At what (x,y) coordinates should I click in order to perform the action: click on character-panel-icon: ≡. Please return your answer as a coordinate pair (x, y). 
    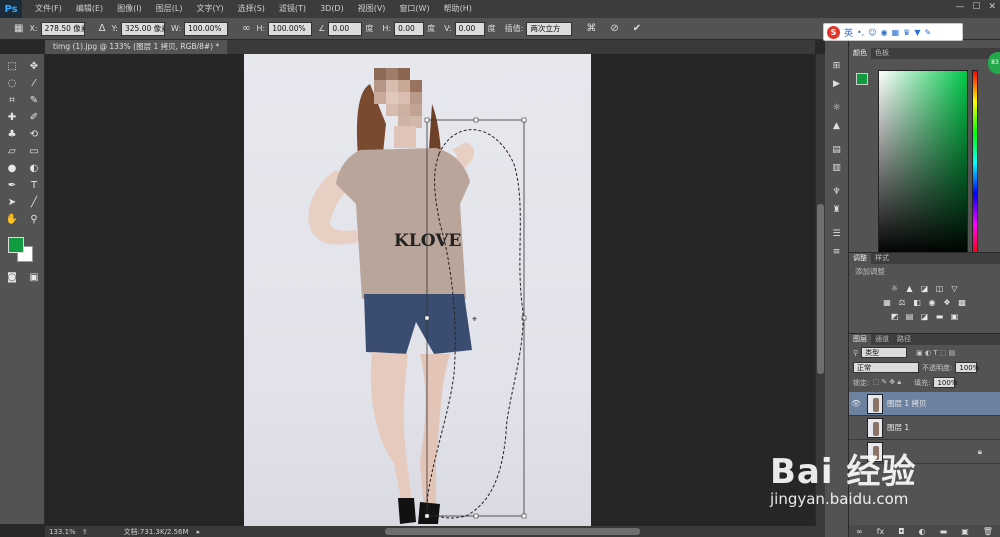
    Looking at the image, I should click on (836, 252).